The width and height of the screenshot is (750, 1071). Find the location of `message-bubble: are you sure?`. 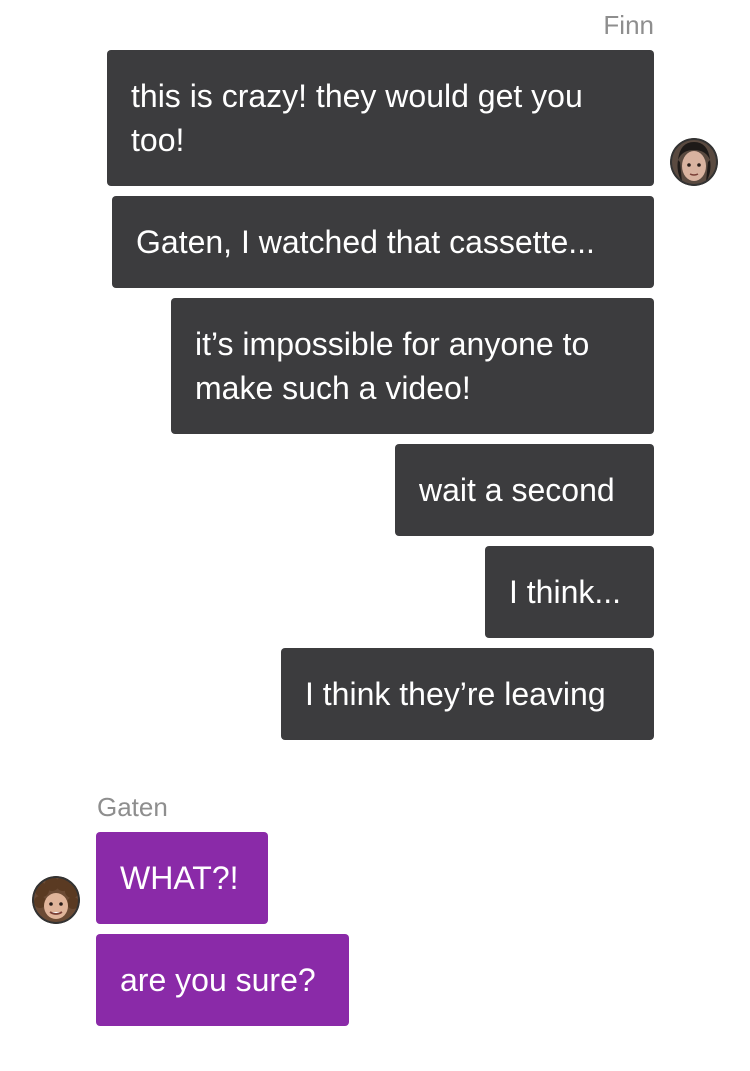

message-bubble: are you sure? is located at coordinates (222, 980).